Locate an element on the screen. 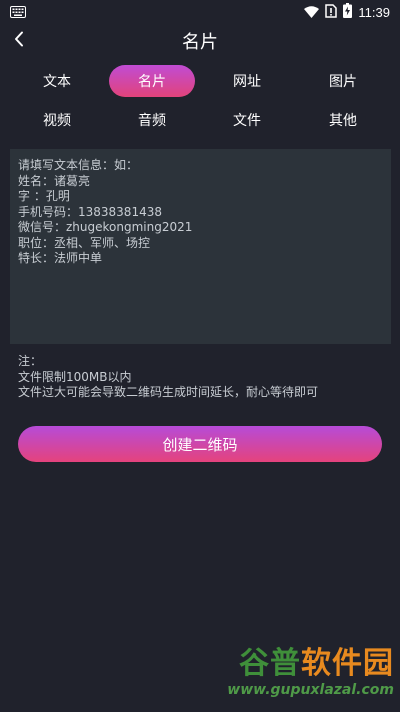 This screenshot has height=712, width=400. tab-text: 文本 is located at coordinates (57, 81).